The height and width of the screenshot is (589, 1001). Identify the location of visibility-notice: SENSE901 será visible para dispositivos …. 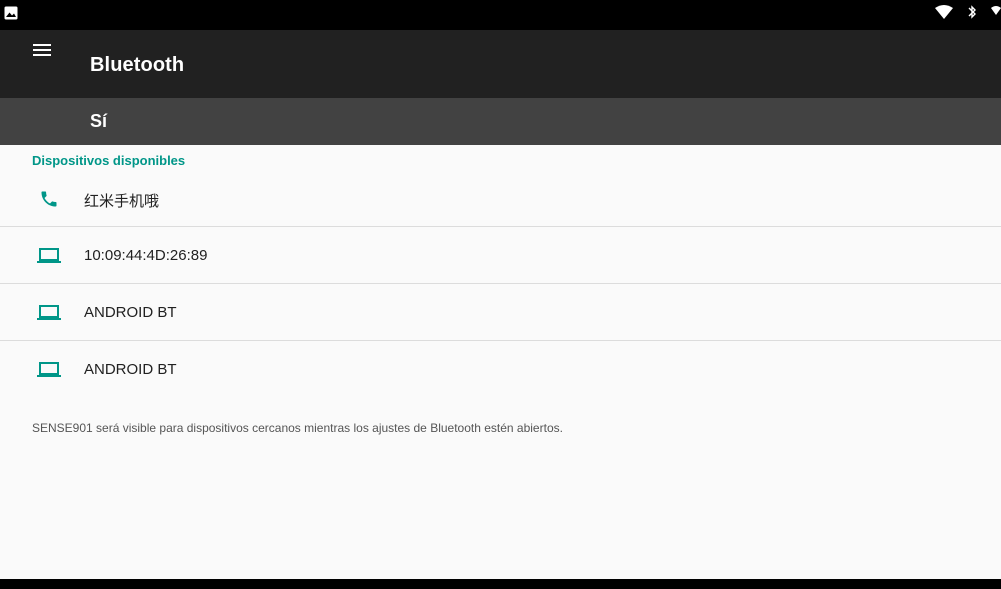
(297, 428).